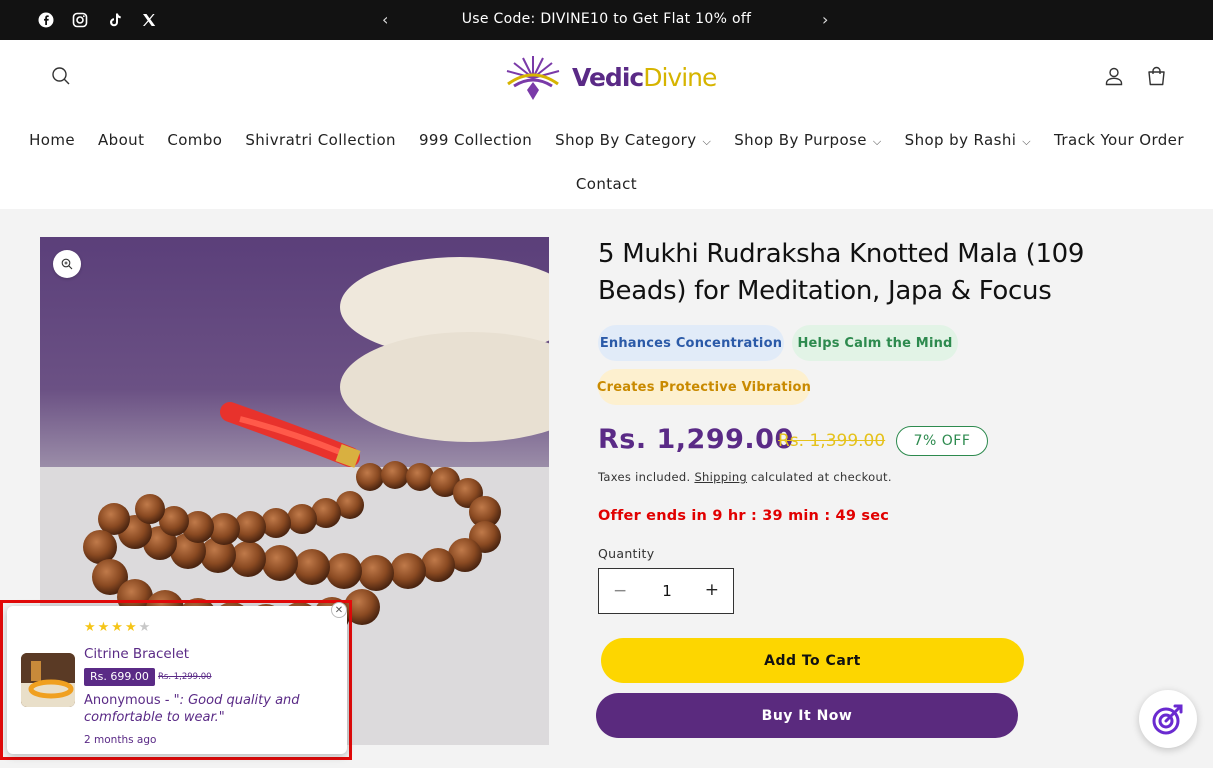 The width and height of the screenshot is (1213, 768). What do you see at coordinates (136, 654) in the screenshot?
I see `review-product-name: Citrine Bracelet` at bounding box center [136, 654].